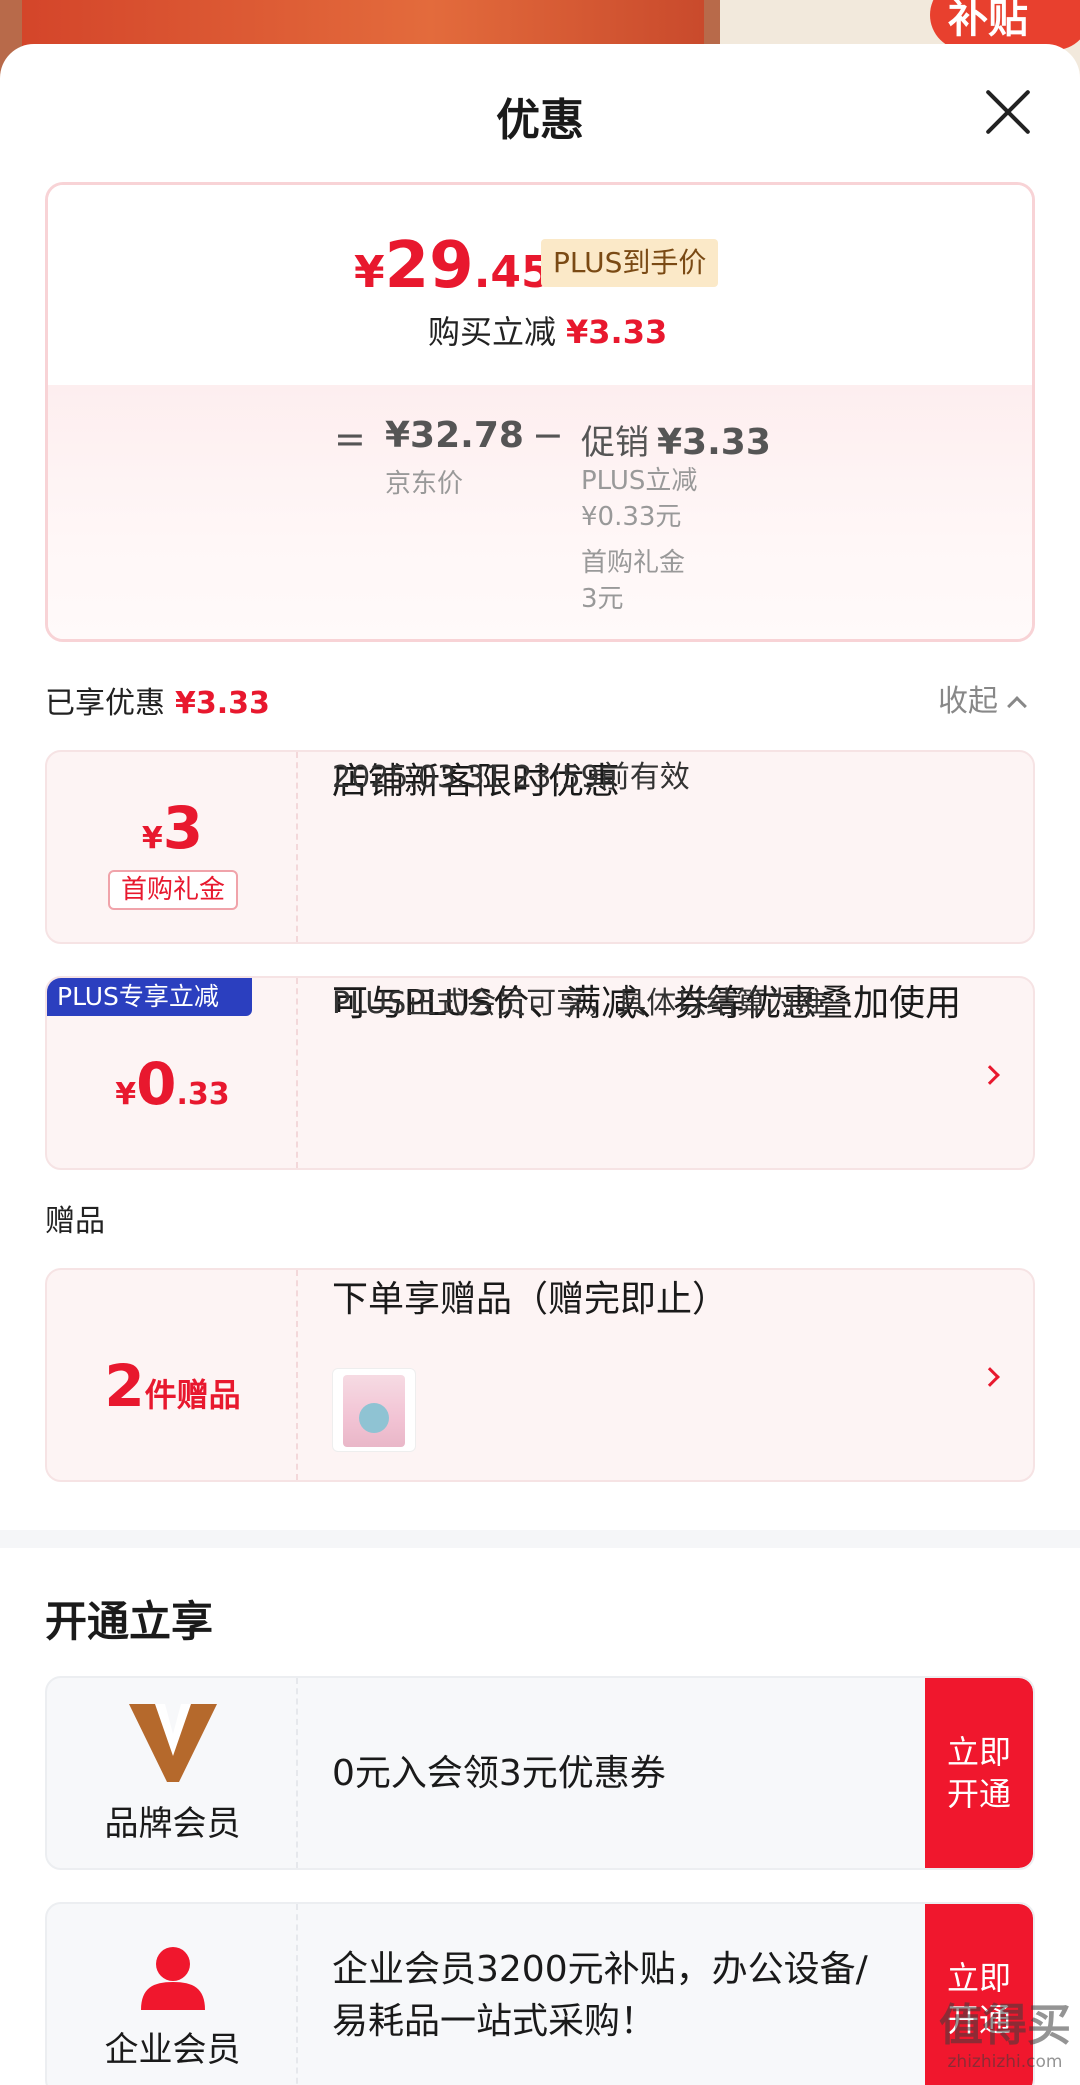 The height and width of the screenshot is (2085, 1080). I want to click on jd-price-value: ¥32.78, so click(454, 435).